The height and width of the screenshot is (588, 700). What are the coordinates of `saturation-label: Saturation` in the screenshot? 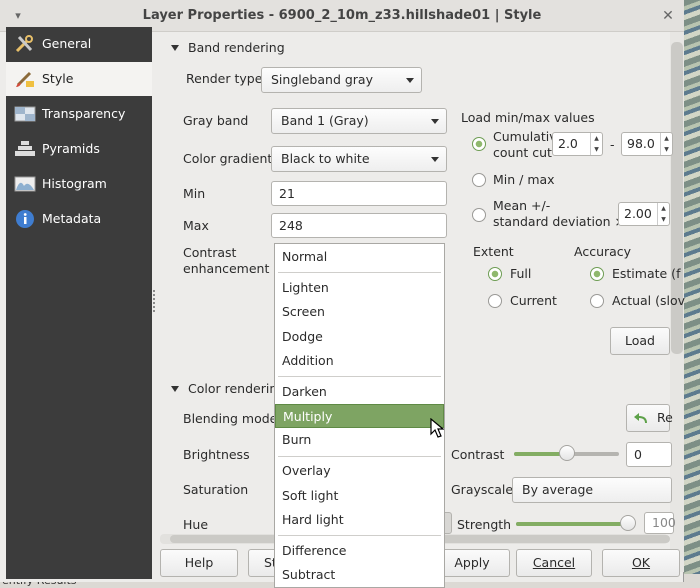 It's located at (216, 489).